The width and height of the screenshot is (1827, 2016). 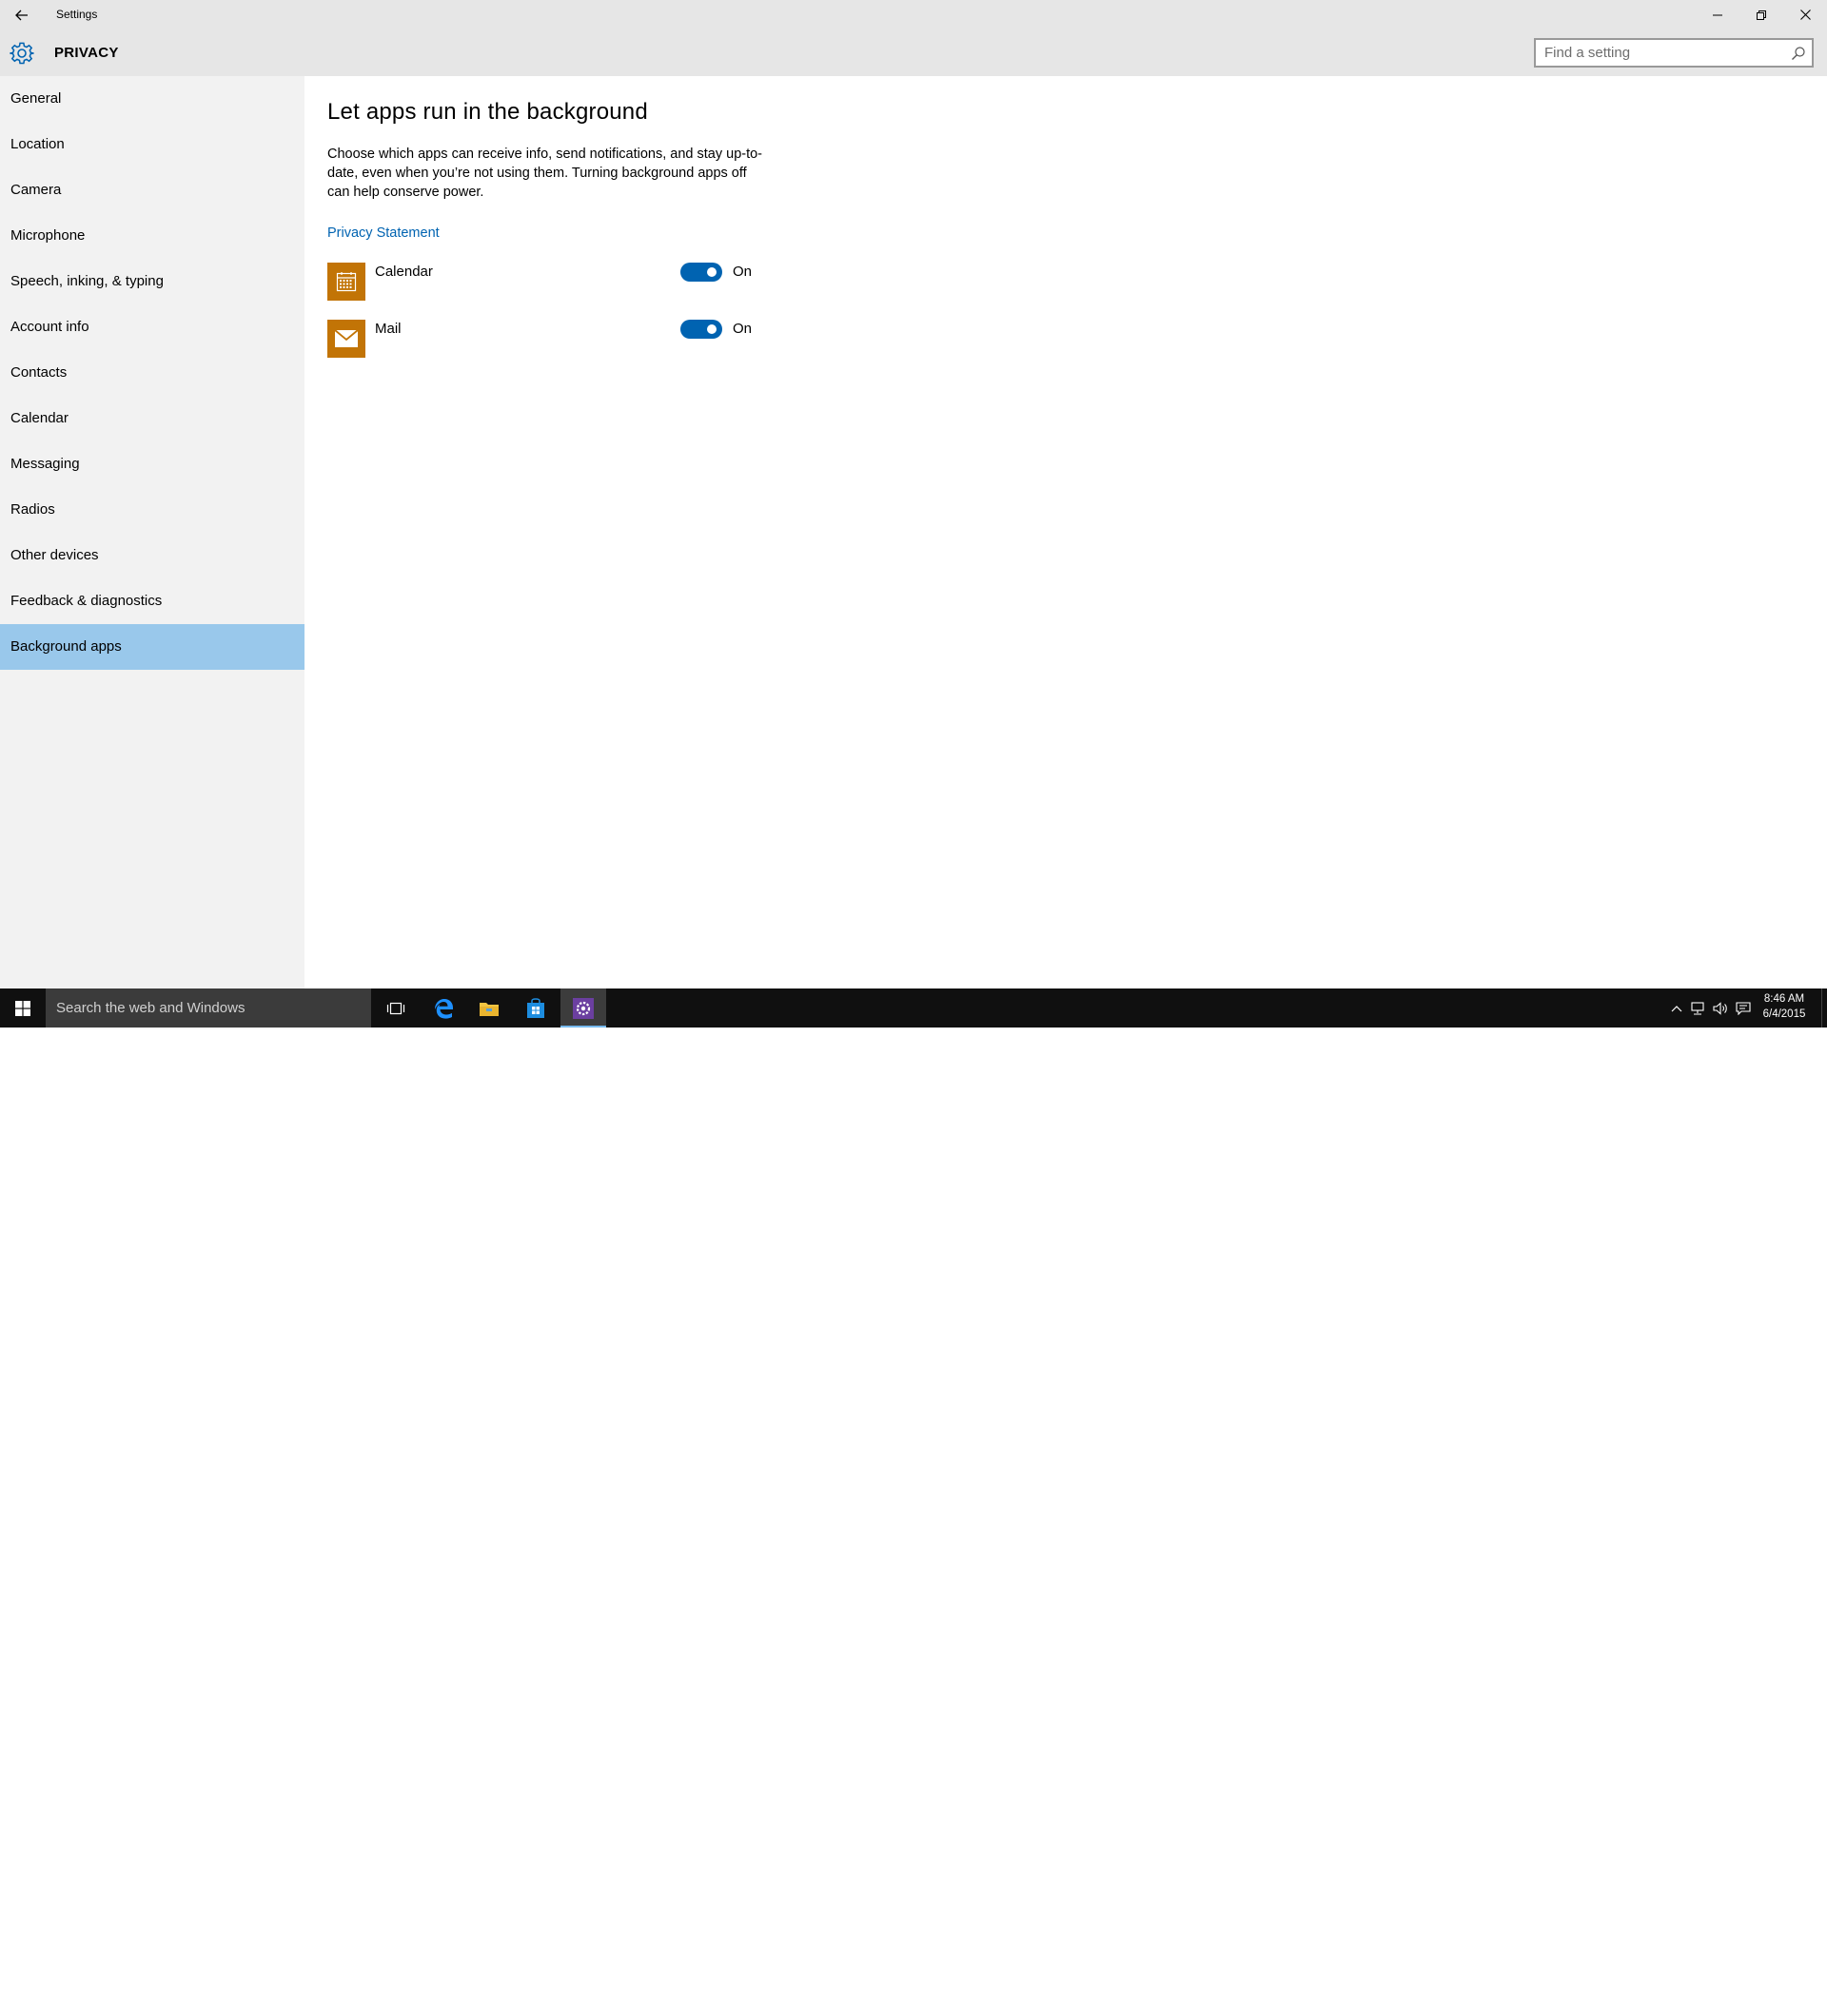 I want to click on sidebar-item-messaging: Messaging, so click(x=152, y=464).